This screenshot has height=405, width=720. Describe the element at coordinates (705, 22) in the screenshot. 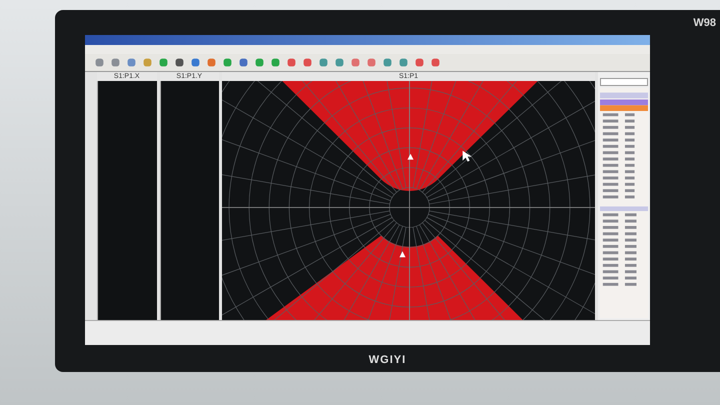

I see `model-label: W98` at that location.